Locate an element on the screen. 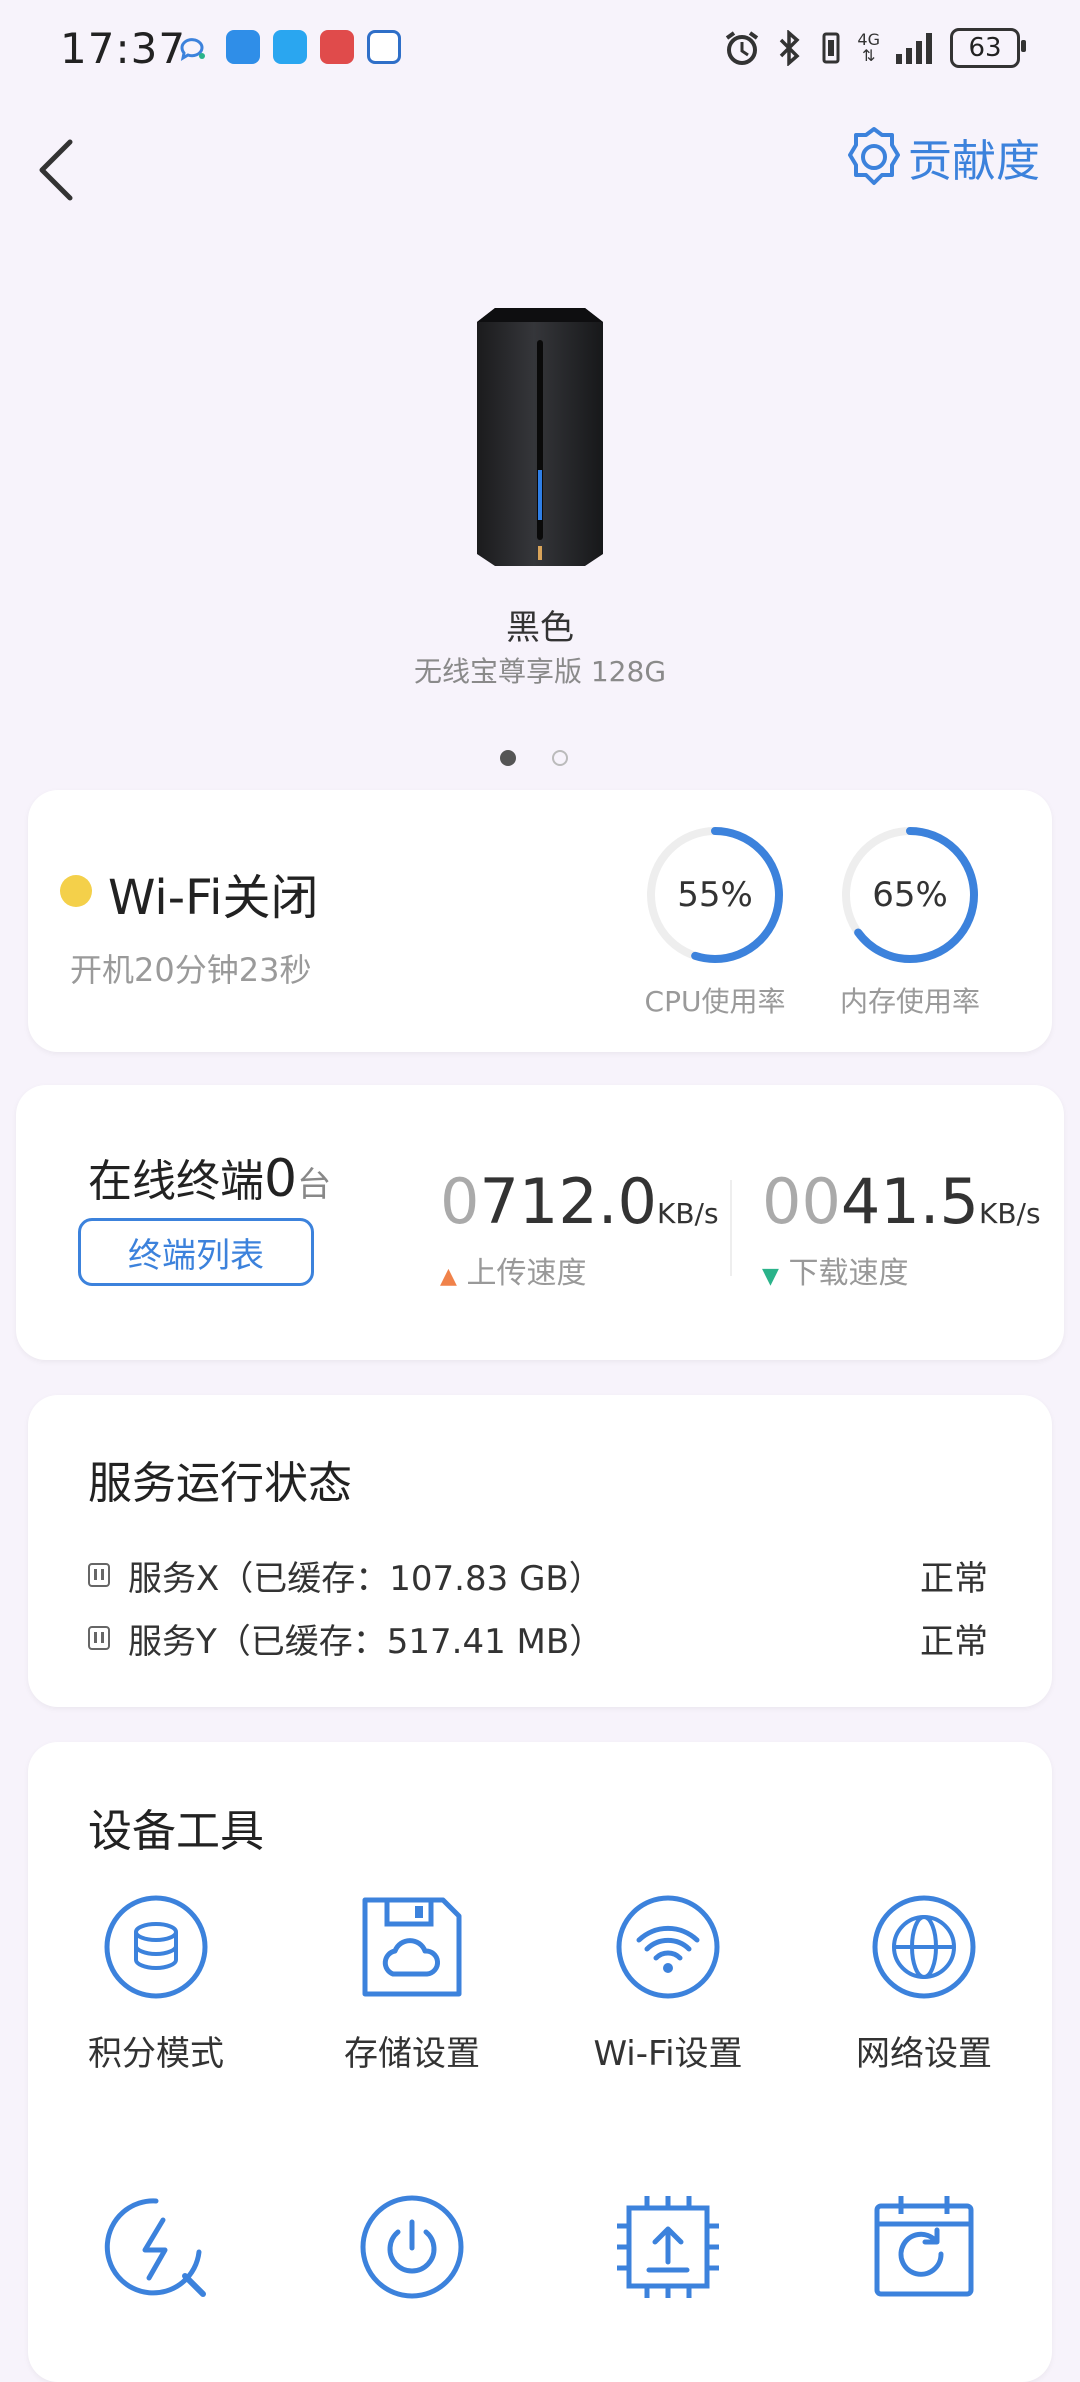 The image size is (1080, 2382). download-label: 下载速度 is located at coordinates (848, 1273).